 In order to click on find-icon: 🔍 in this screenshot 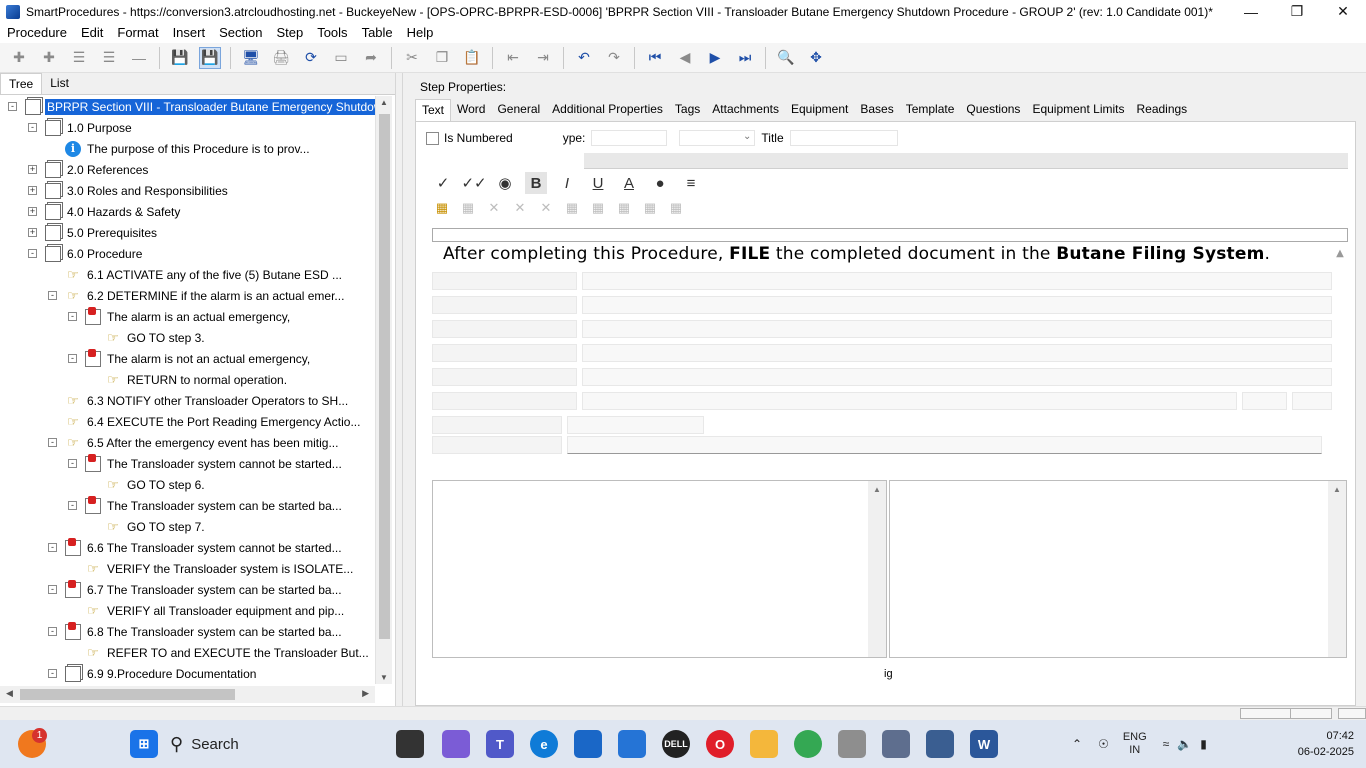, I will do `click(786, 58)`.